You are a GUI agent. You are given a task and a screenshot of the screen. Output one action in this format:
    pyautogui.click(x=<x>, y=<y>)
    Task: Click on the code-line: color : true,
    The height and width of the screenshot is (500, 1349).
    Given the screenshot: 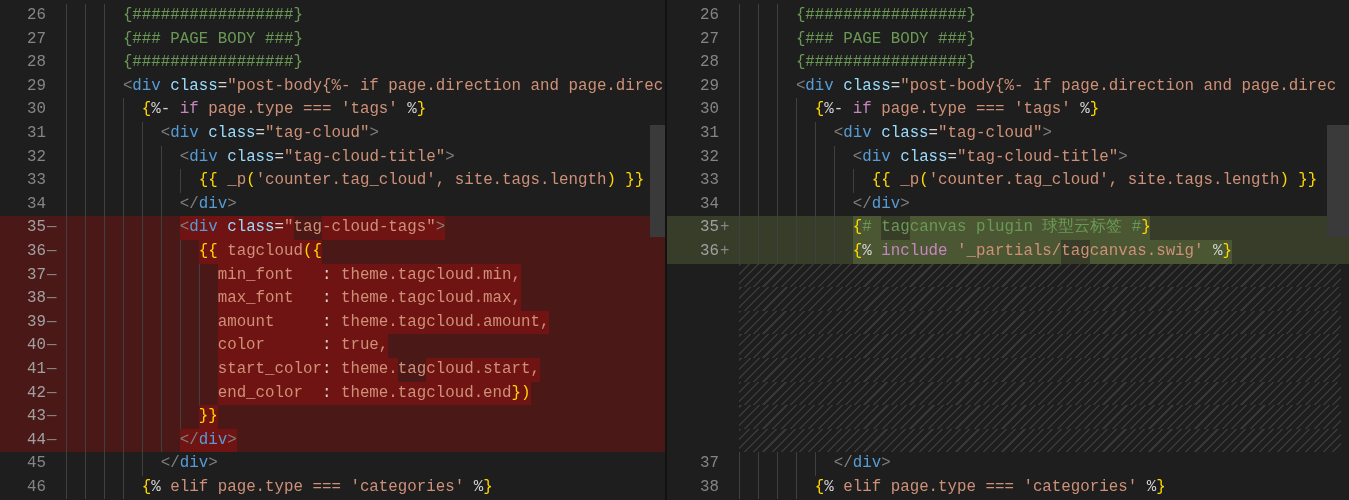 What is the action you would take?
    pyautogui.click(x=302, y=345)
    